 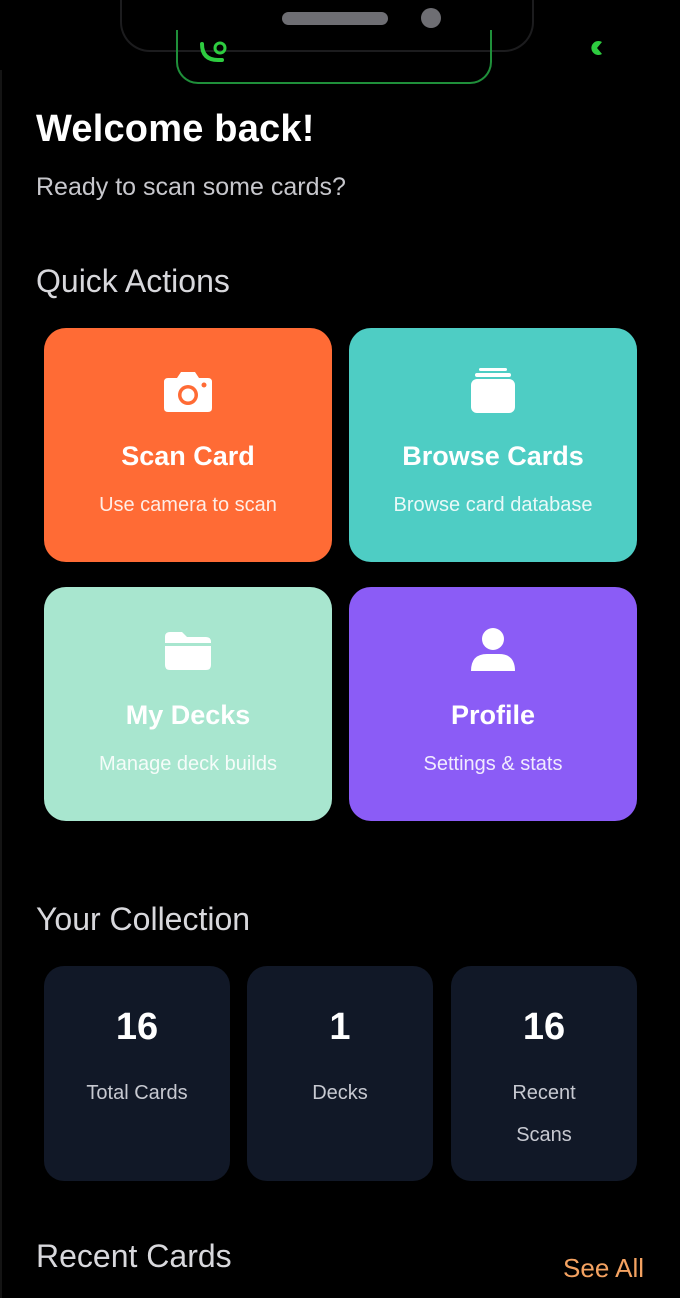 I want to click on camera-pill, so click(x=335, y=18).